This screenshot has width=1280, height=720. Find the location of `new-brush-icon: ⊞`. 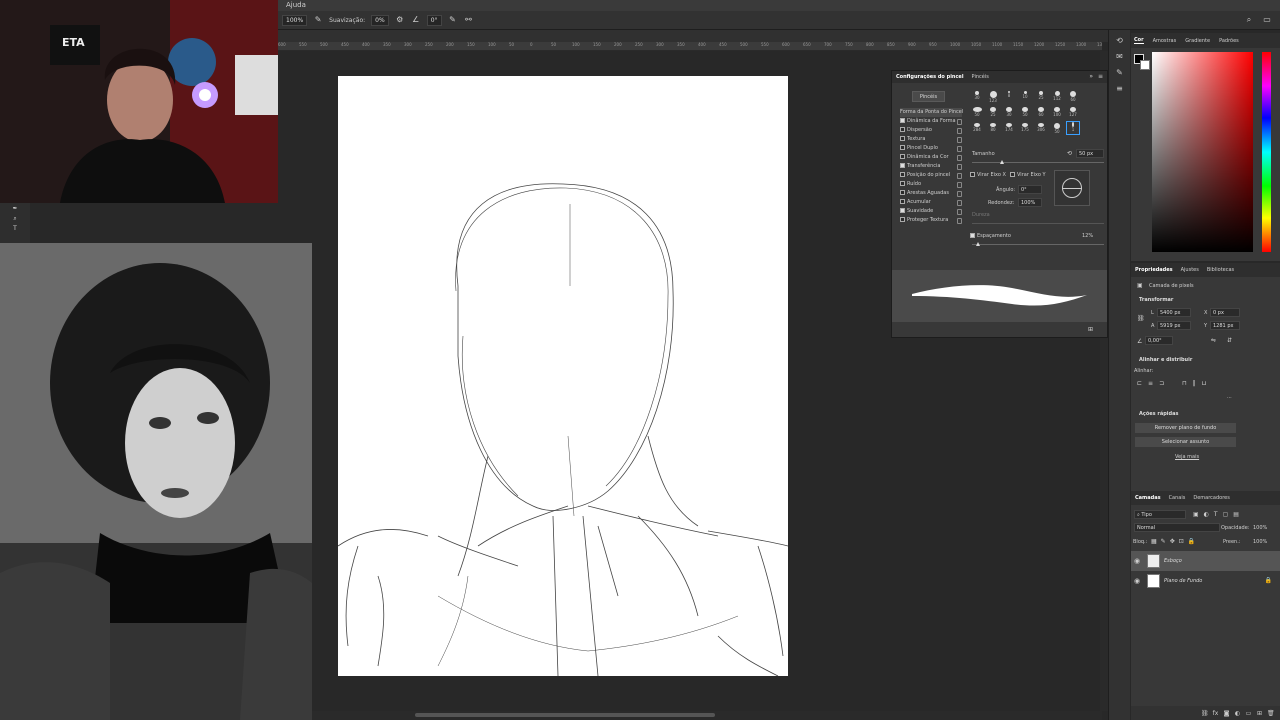

new-brush-icon: ⊞ is located at coordinates (1090, 329).